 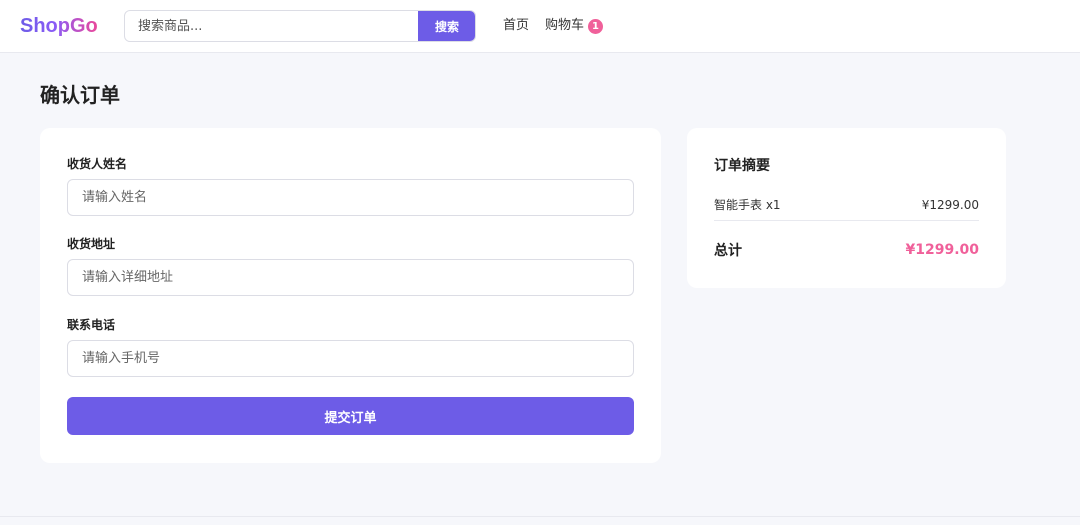 I want to click on shopgo-logo: ShopGo, so click(x=59, y=26).